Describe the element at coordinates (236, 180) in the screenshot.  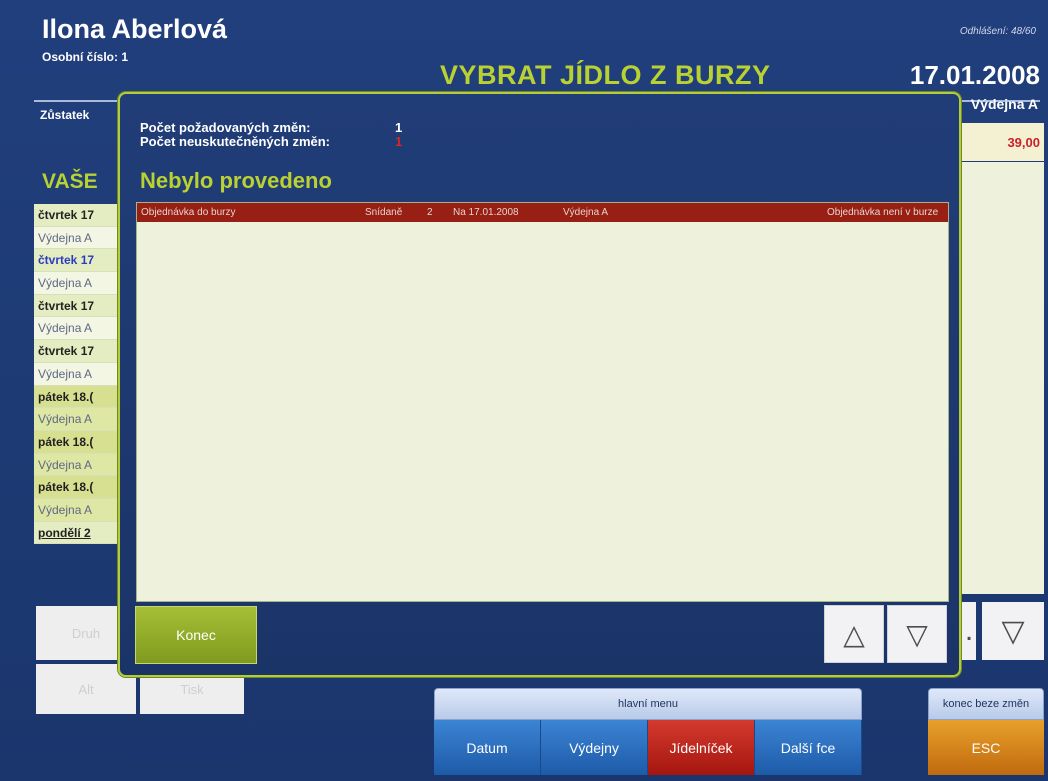
I see `dialog-title: Nebylo provedeno` at that location.